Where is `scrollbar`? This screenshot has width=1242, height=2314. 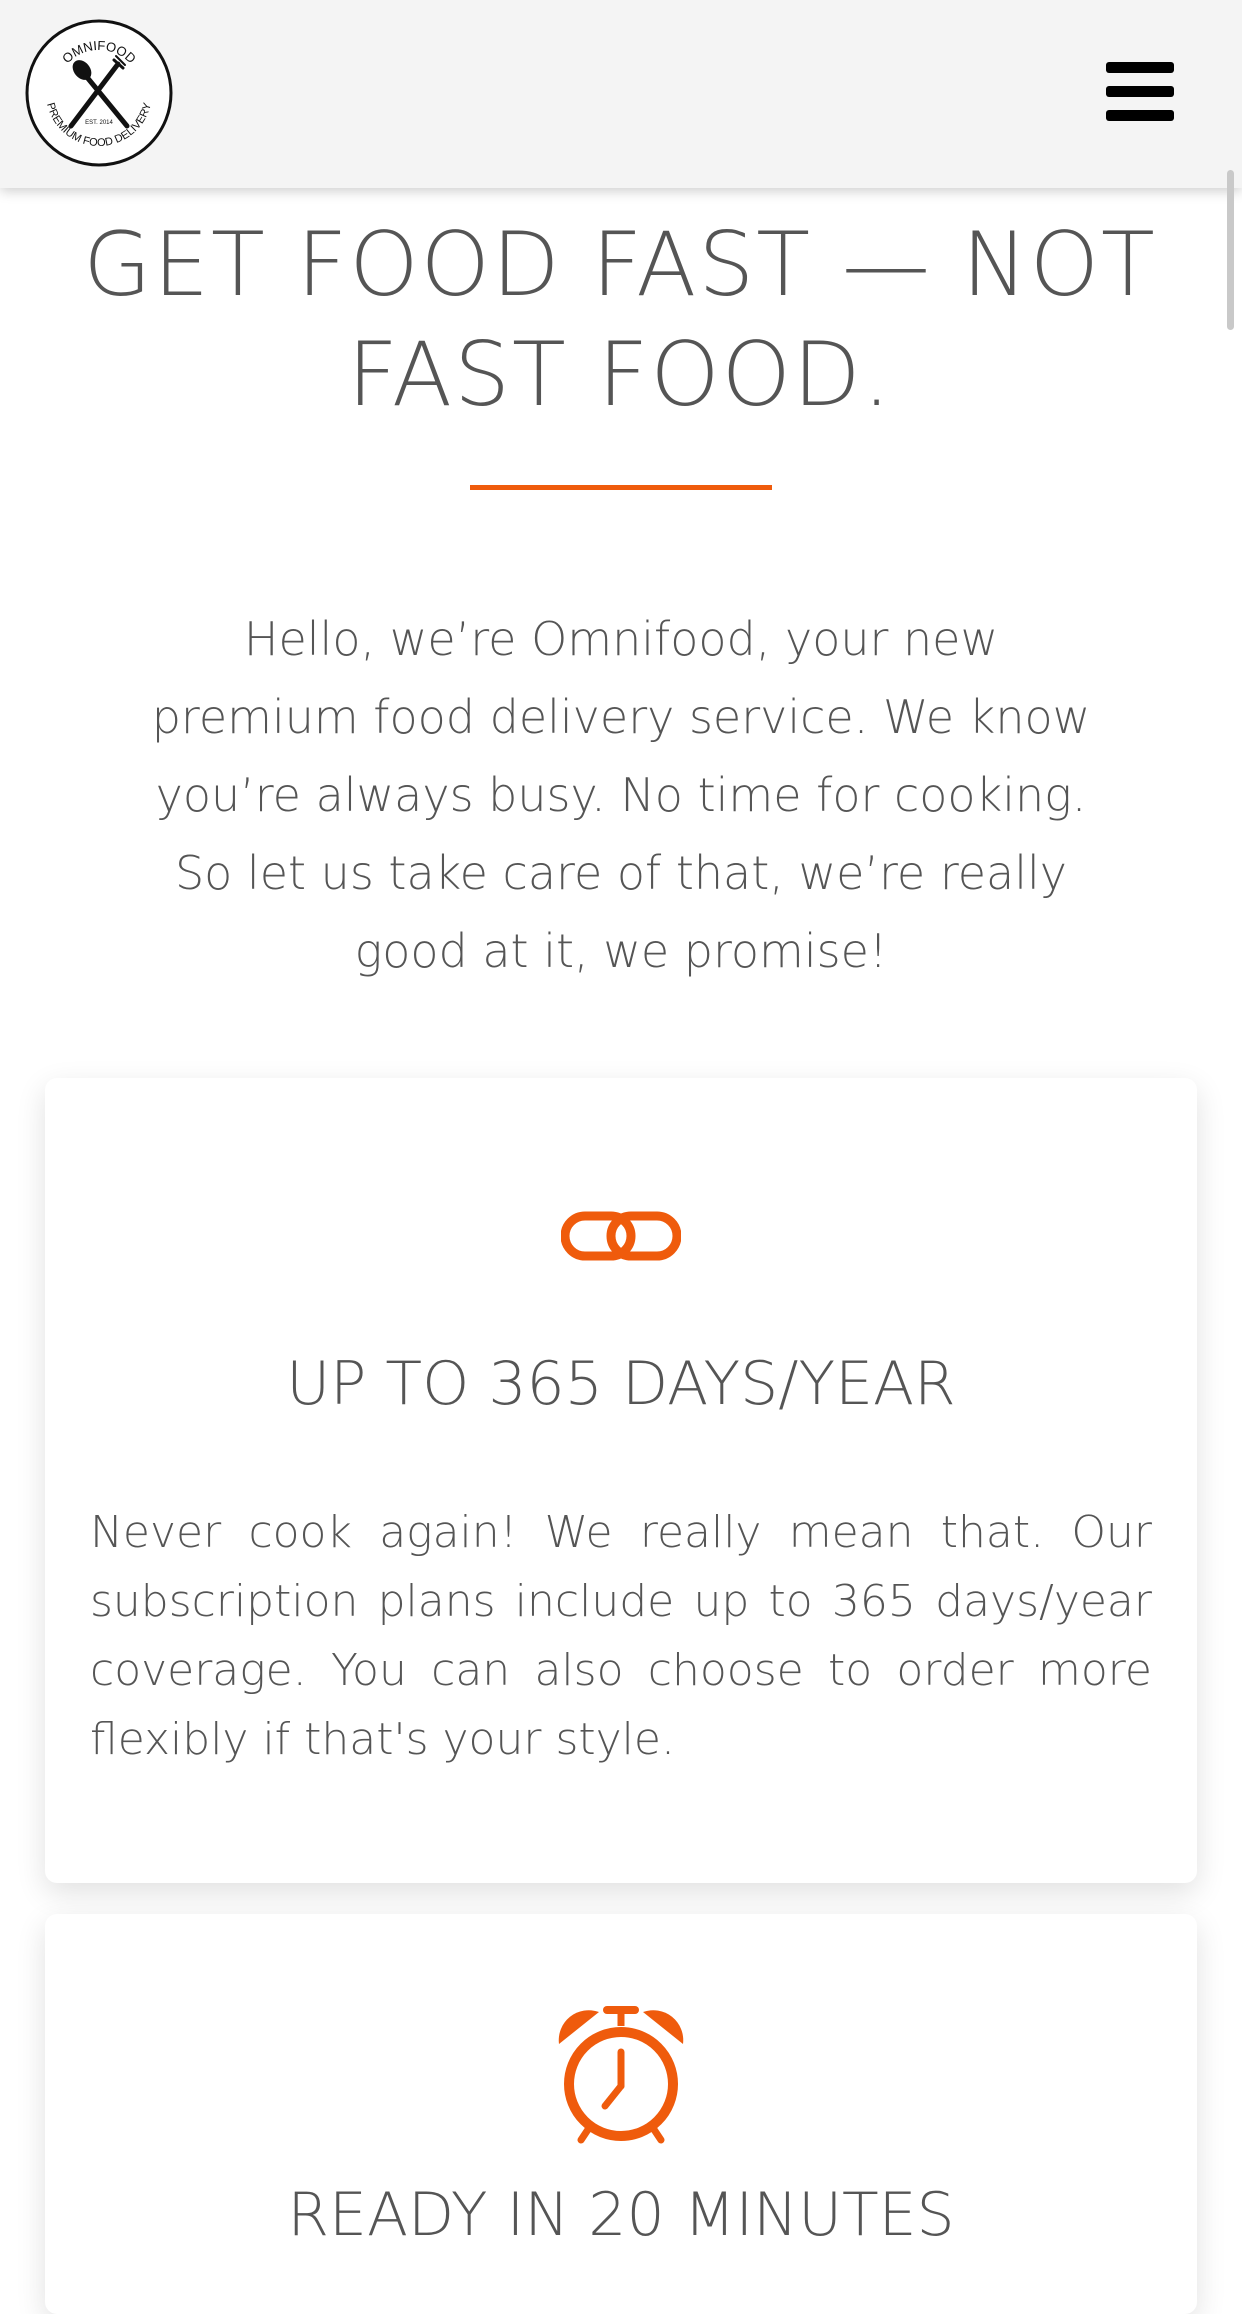
scrollbar is located at coordinates (1230, 250).